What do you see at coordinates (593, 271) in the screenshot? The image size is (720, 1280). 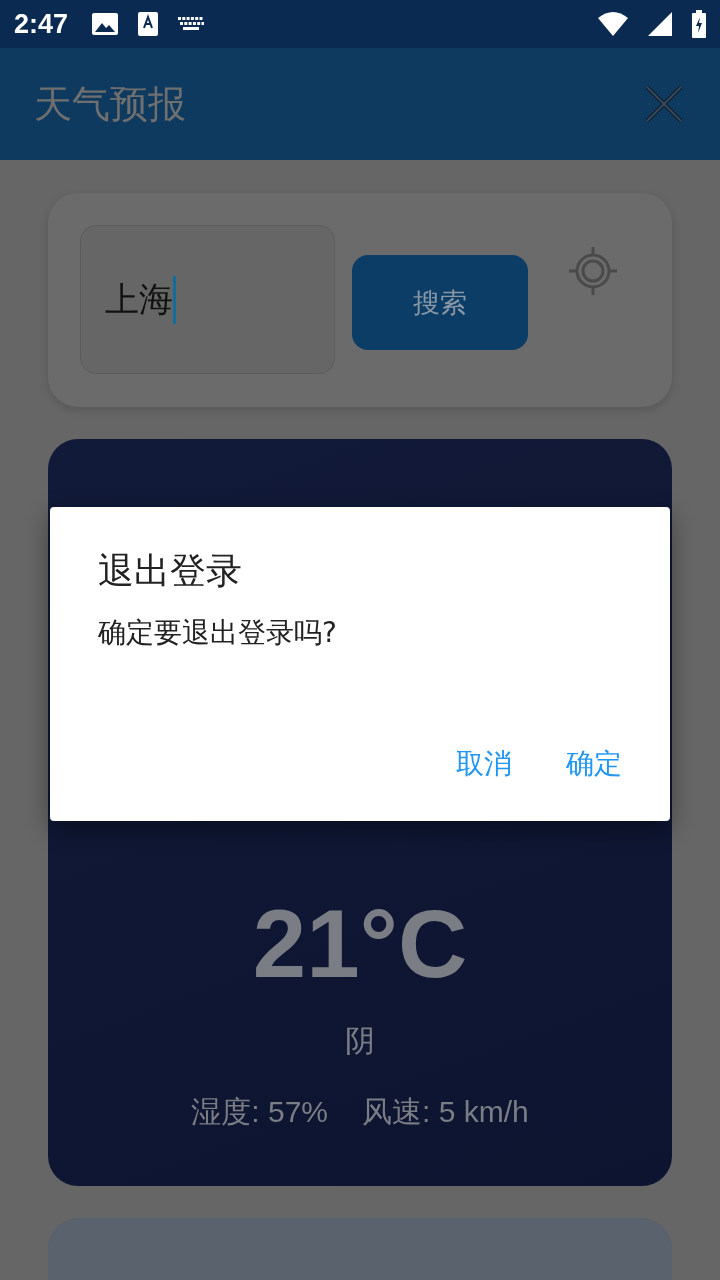 I see `location-target-icon` at bounding box center [593, 271].